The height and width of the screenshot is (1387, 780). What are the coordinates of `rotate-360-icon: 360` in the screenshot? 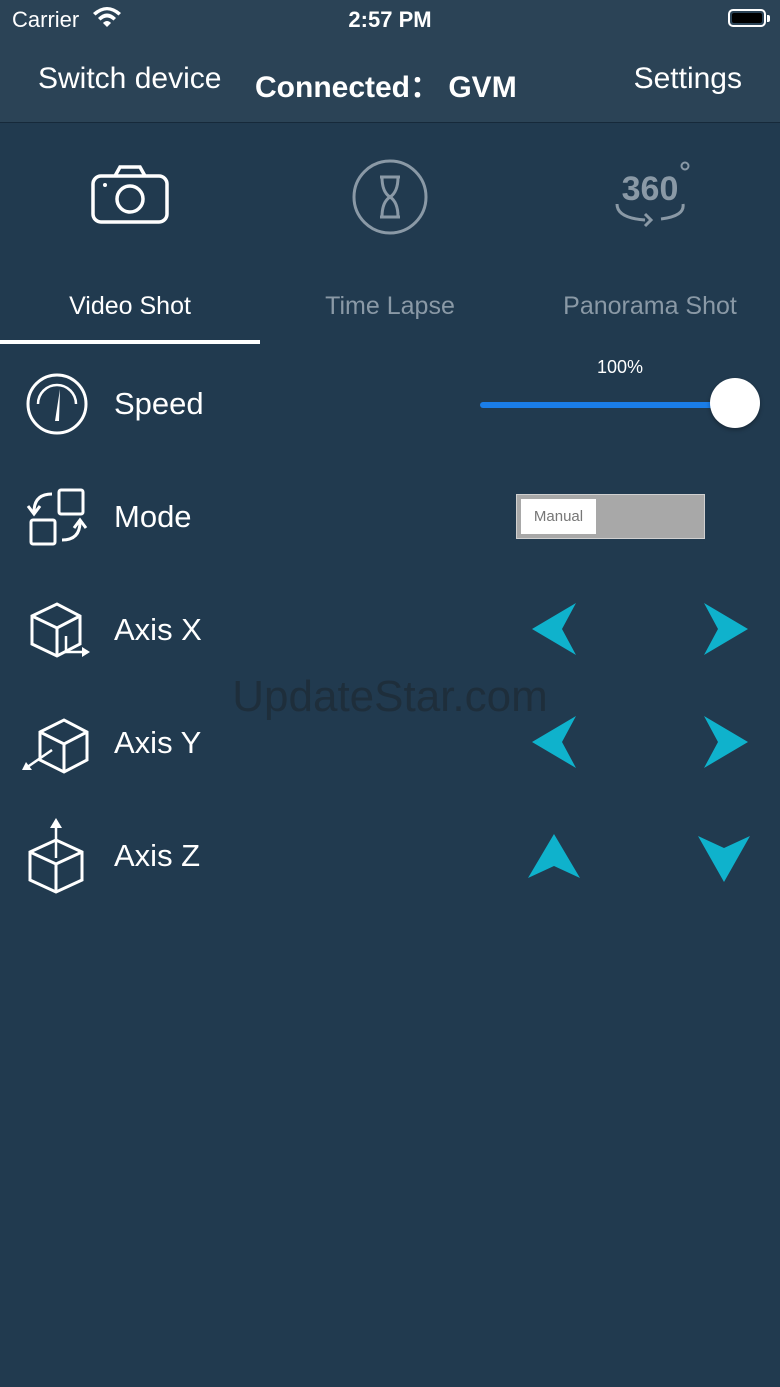 It's located at (650, 197).